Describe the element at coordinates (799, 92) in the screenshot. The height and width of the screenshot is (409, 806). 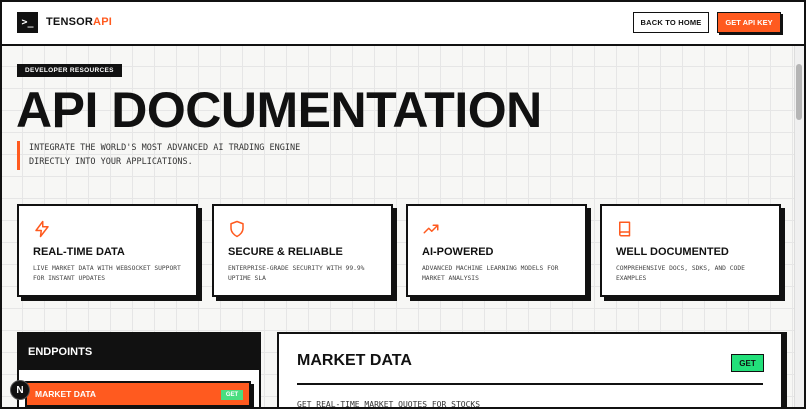
I see `scrollbar-thumb` at that location.